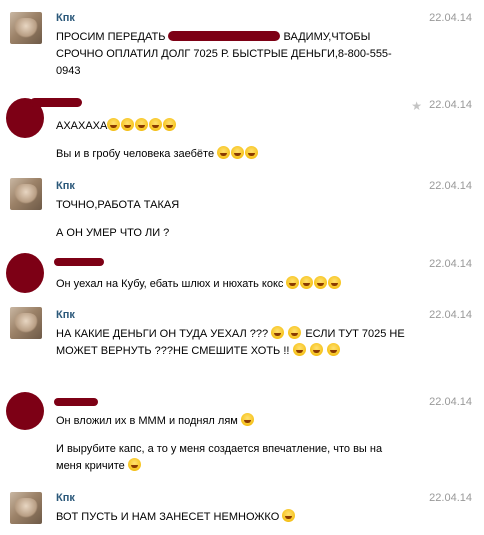 This screenshot has height=535, width=484. I want to click on message-text: Вы и в гробу человека заебёте, so click(236, 154).